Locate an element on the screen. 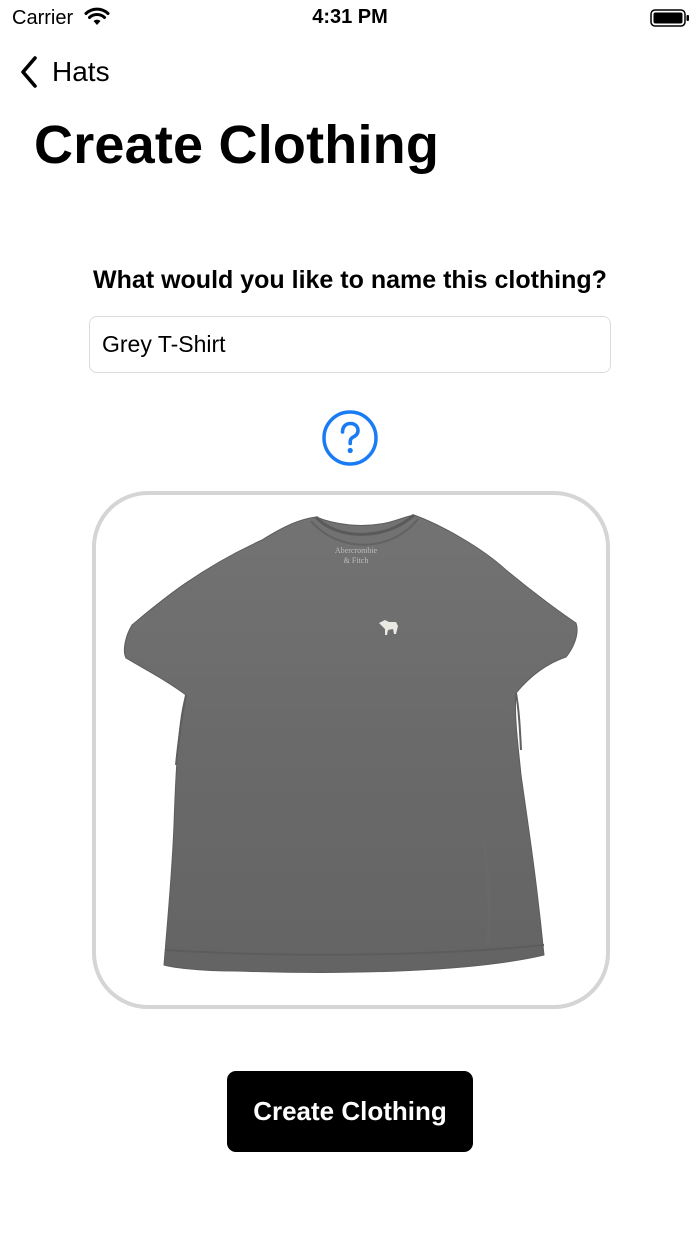  battery-icon is located at coordinates (669, 18).